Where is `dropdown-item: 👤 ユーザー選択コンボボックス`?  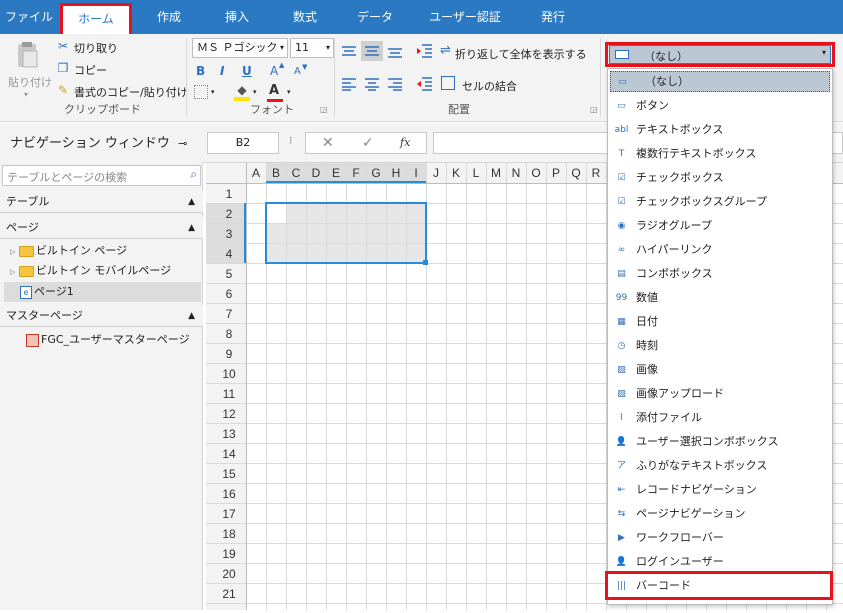
dropdown-item: 👤 ユーザー選択コンボボックス is located at coordinates (720, 442).